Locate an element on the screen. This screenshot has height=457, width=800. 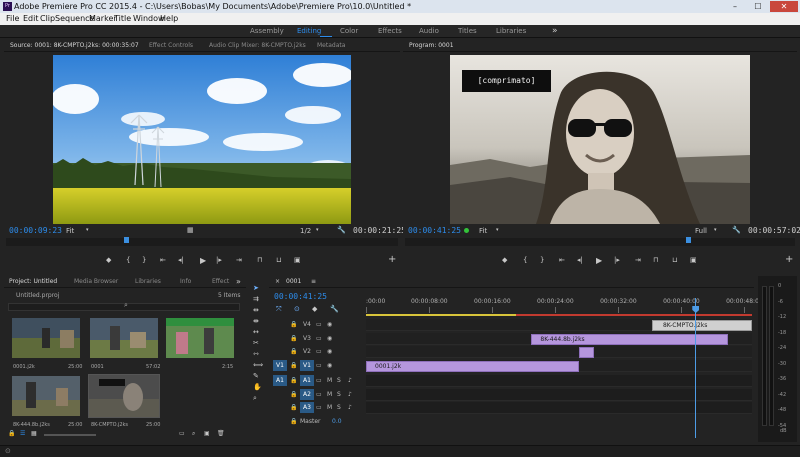
workspace-audio: Audio is located at coordinates (429, 31).